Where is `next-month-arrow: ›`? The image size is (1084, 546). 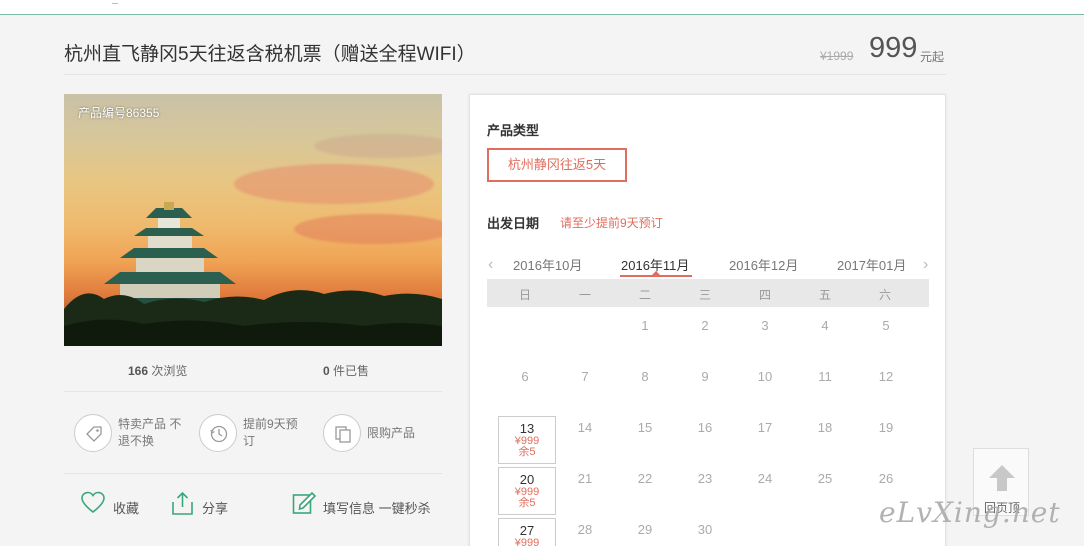
next-month-arrow: › is located at coordinates (925, 265).